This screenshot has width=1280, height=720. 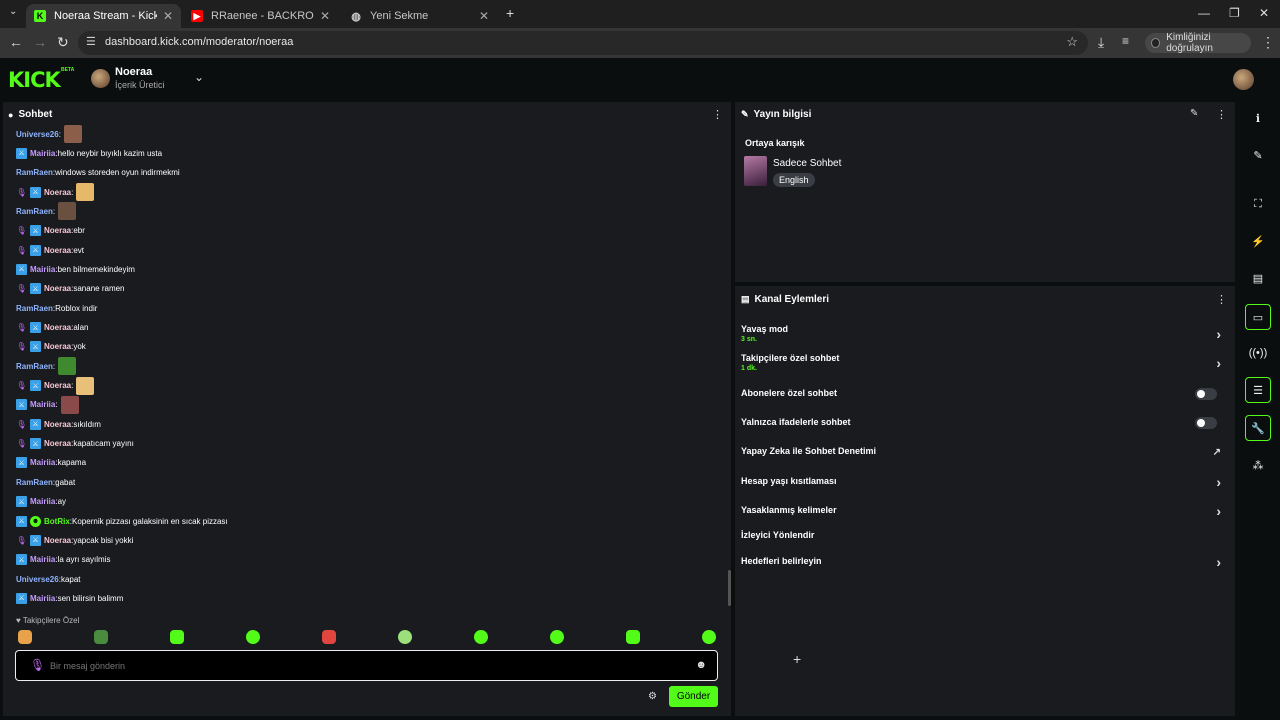 What do you see at coordinates (1258, 118) in the screenshot?
I see `info-icon: ℹ` at bounding box center [1258, 118].